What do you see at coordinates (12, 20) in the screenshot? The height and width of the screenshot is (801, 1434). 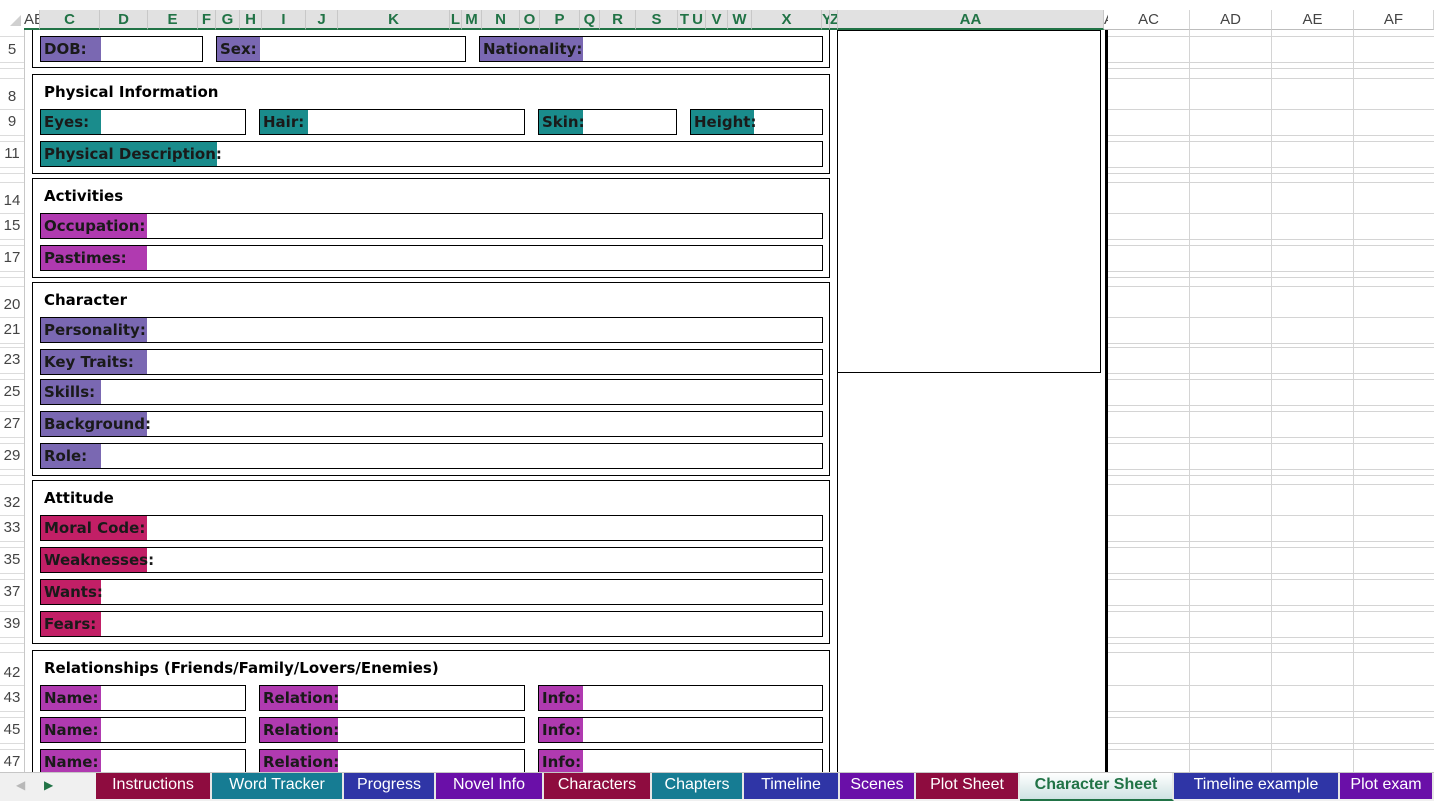 I see `select-all-button` at bounding box center [12, 20].